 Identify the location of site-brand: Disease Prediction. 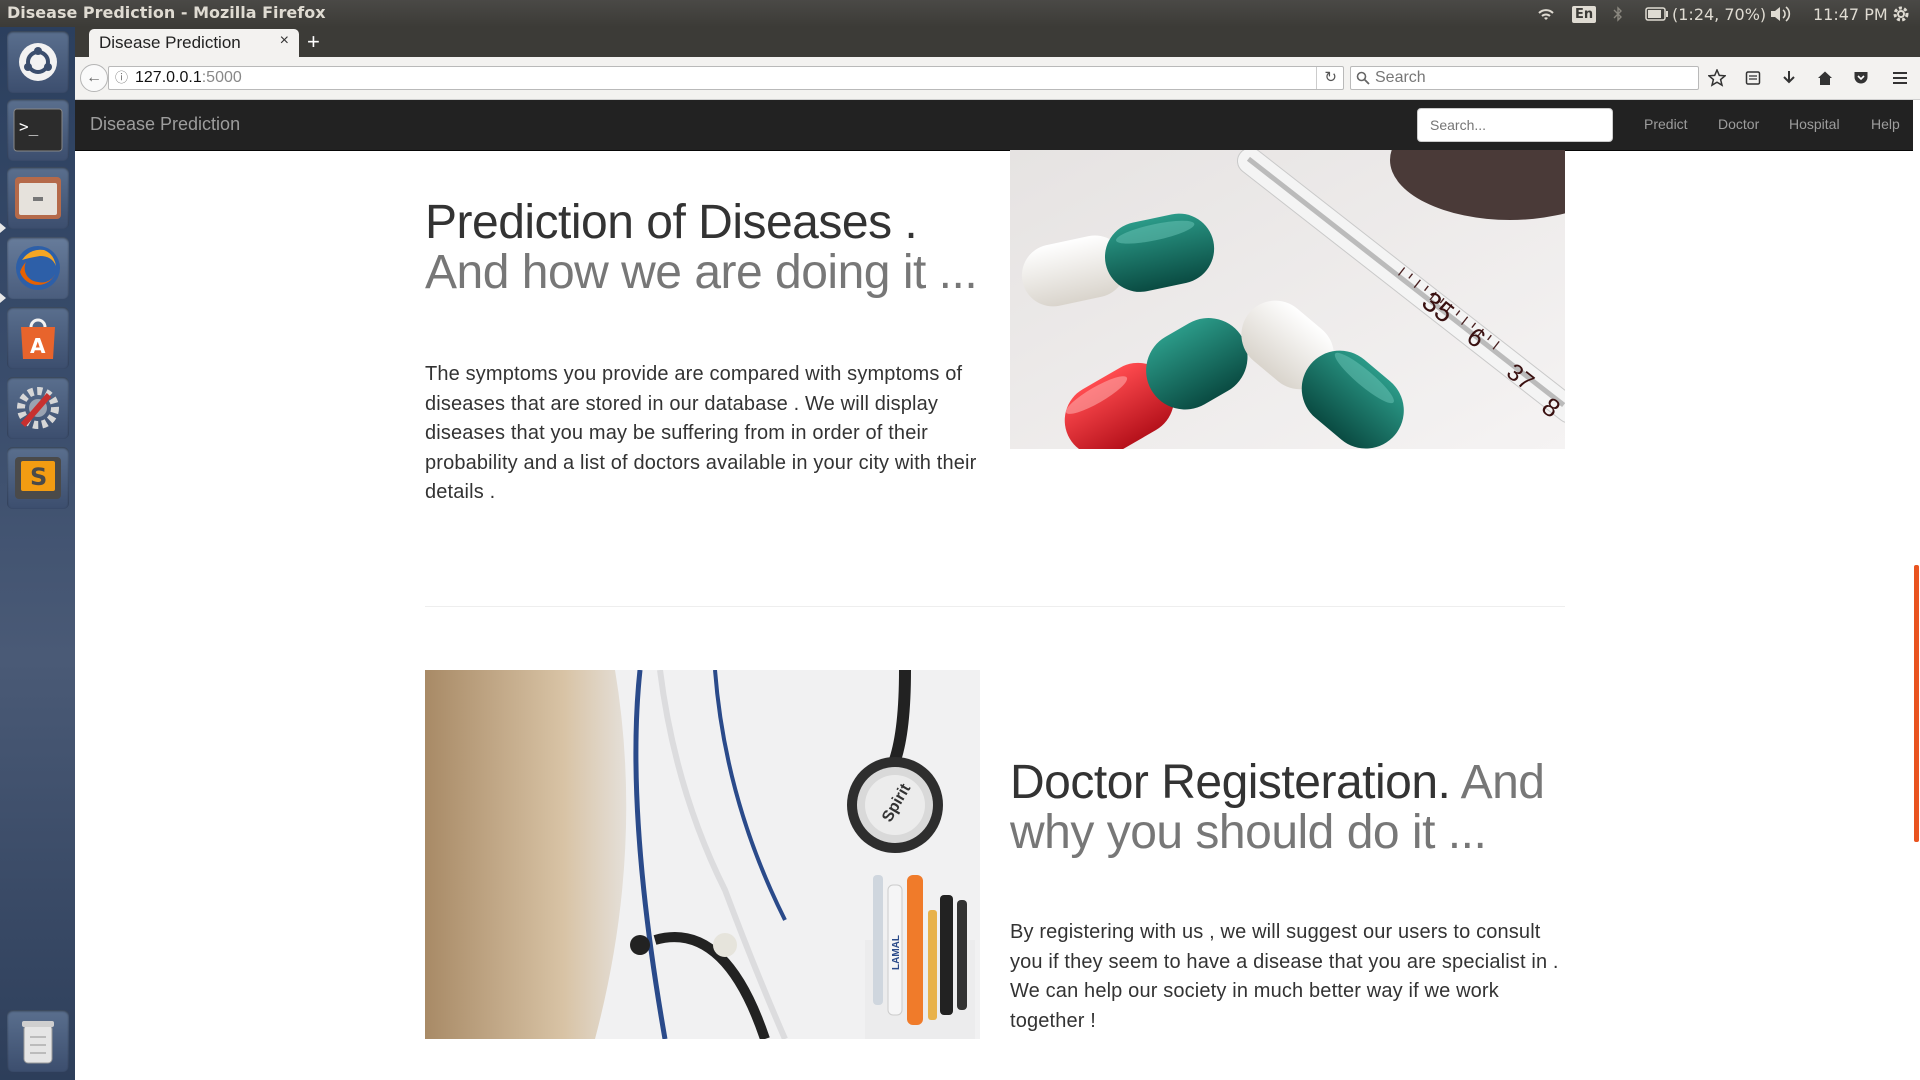
(165, 124).